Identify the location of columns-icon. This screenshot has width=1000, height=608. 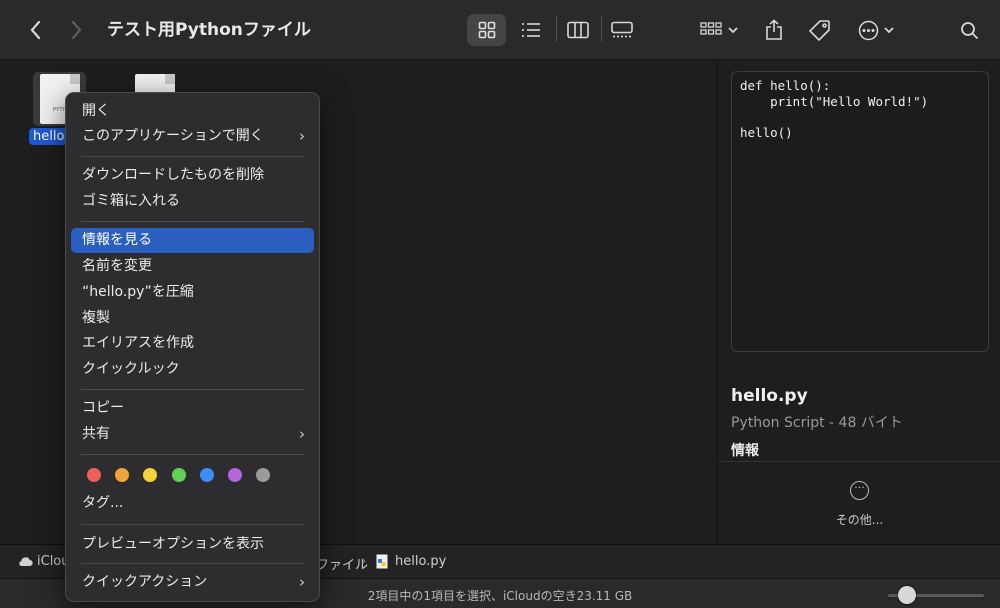
(577, 30).